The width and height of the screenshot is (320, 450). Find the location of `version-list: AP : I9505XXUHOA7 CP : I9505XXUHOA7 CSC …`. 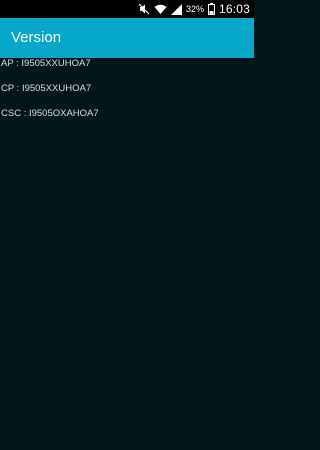

version-list: AP : I9505XXUHOA7 CP : I9505XXUHOA7 CSC … is located at coordinates (127, 95).